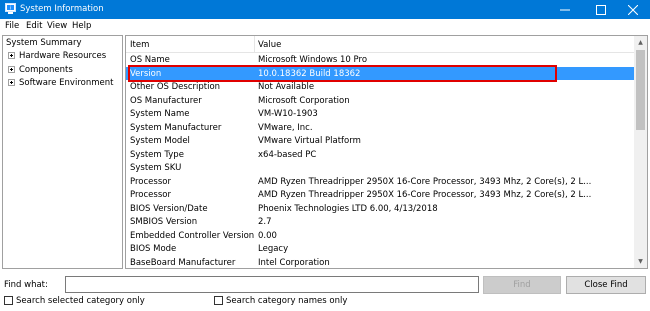 This screenshot has width=650, height=311. Describe the element at coordinates (269, 45) in the screenshot. I see `column-header-value: Value` at that location.